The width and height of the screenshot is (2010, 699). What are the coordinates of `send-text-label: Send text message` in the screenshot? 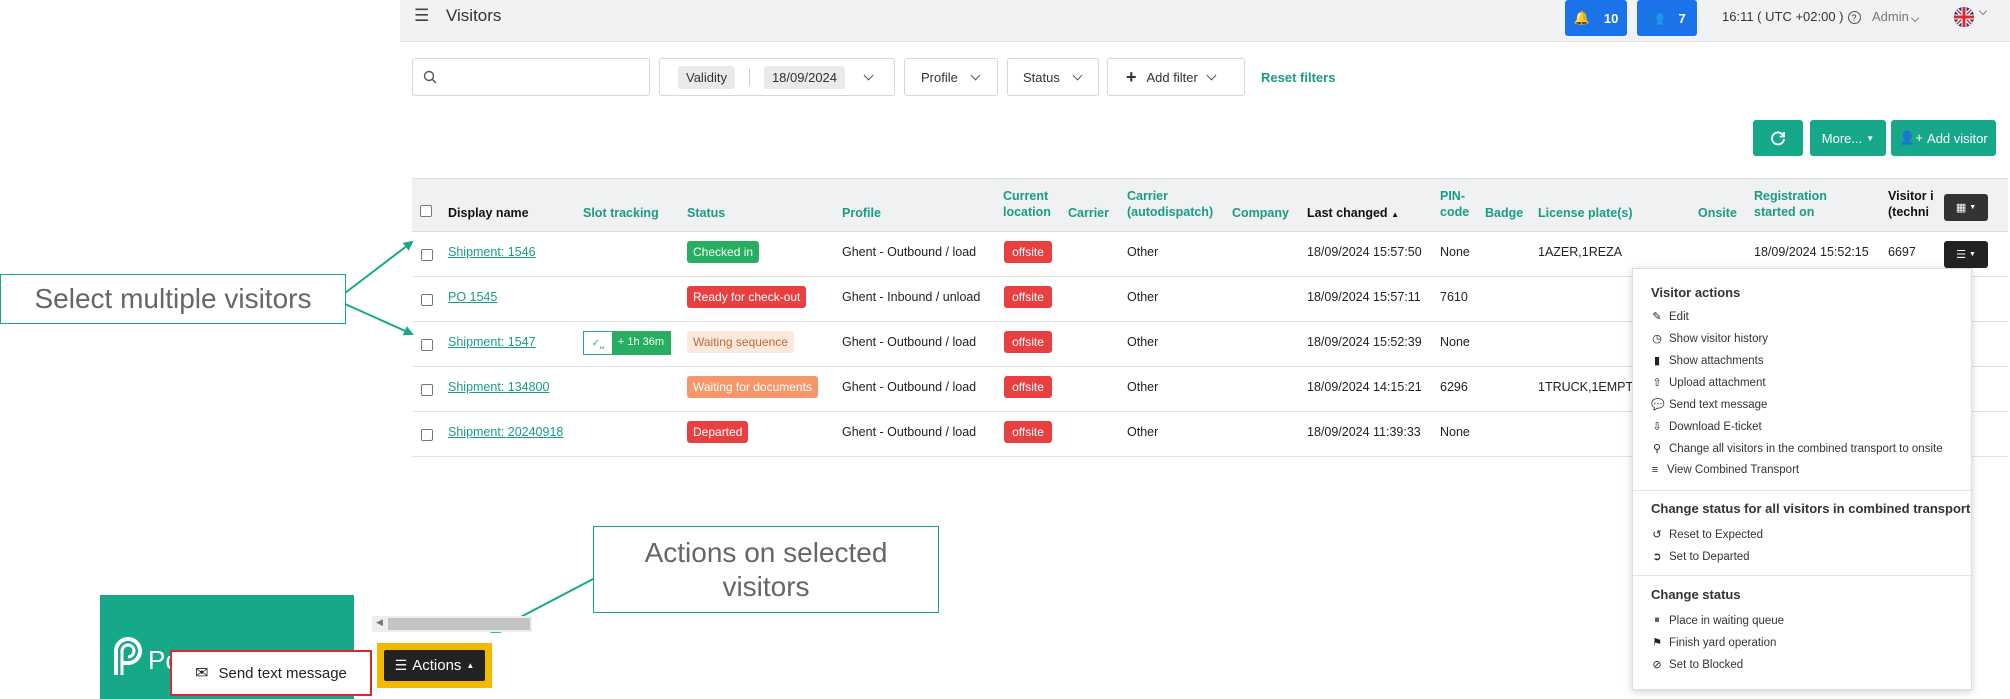 It's located at (282, 673).